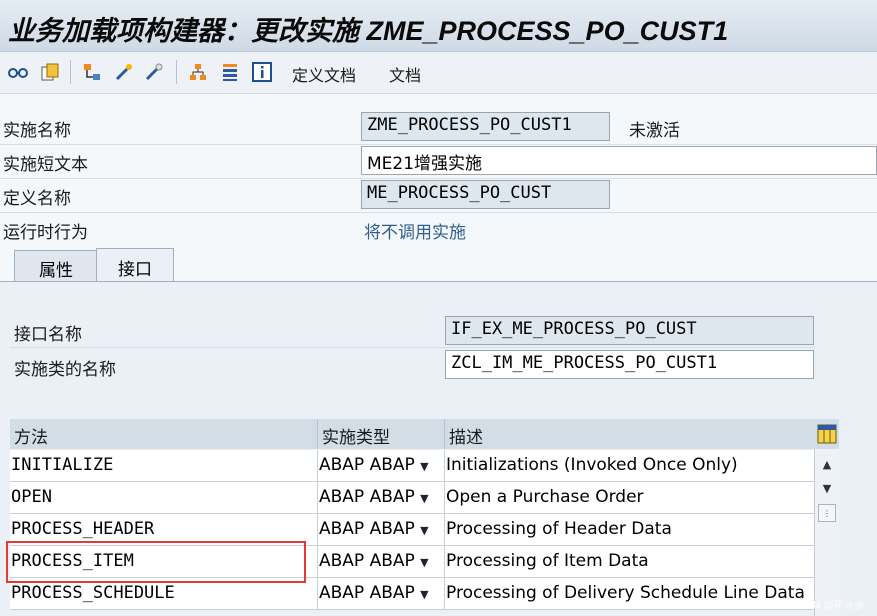 This screenshot has width=877, height=616. I want to click on table-row-description: Processing of Header Data, so click(630, 530).